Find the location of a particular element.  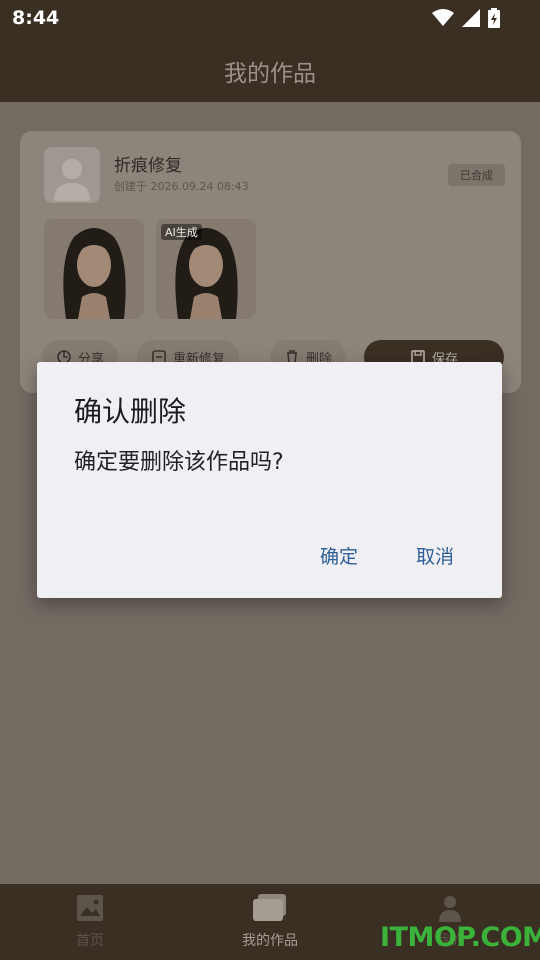

user-placeholder-icon is located at coordinates (72, 180).